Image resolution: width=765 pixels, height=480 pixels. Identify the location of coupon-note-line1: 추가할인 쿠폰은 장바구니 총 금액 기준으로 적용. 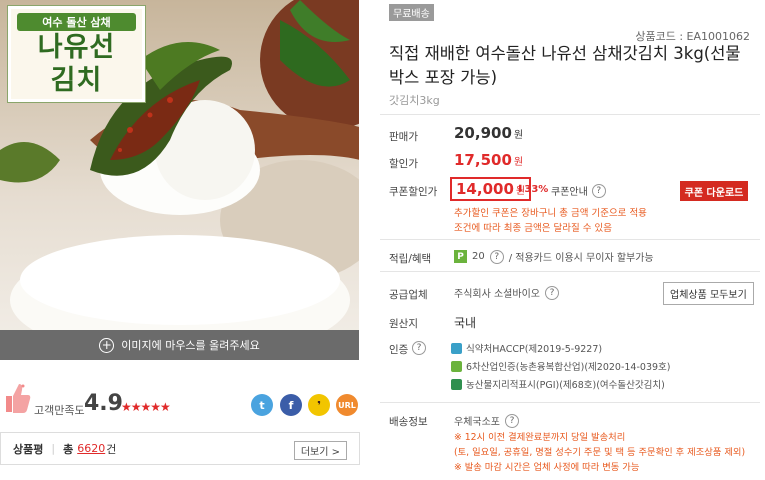
(550, 213).